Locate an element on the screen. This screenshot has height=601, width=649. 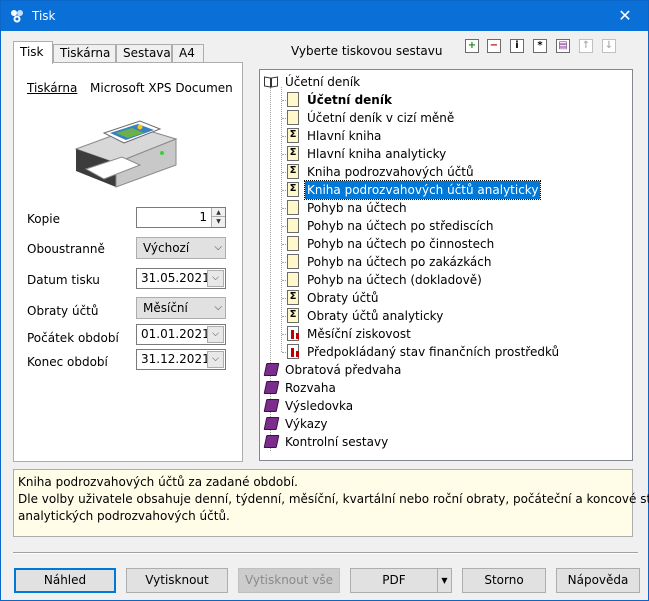
close-button: ✕ is located at coordinates (625, 16).